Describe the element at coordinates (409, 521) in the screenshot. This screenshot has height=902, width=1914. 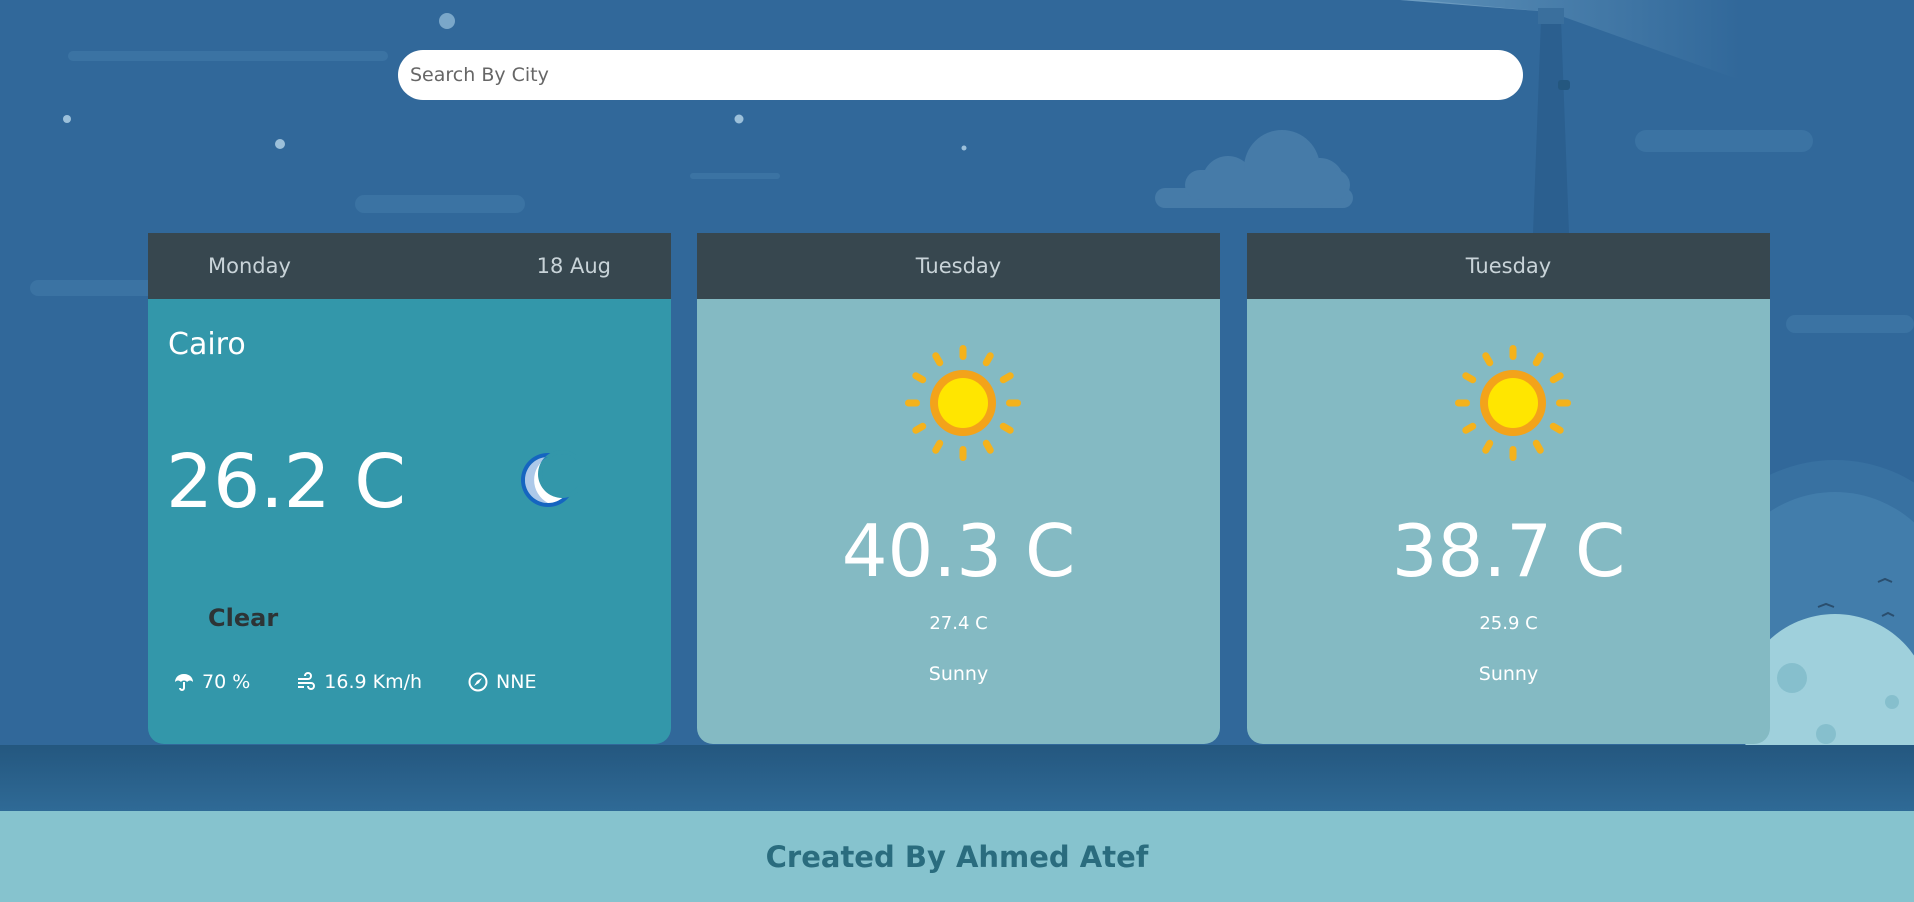
I see `today-card-body: Cairo 26.2 C Clear 70 % 16.9 Km/h NNE` at that location.